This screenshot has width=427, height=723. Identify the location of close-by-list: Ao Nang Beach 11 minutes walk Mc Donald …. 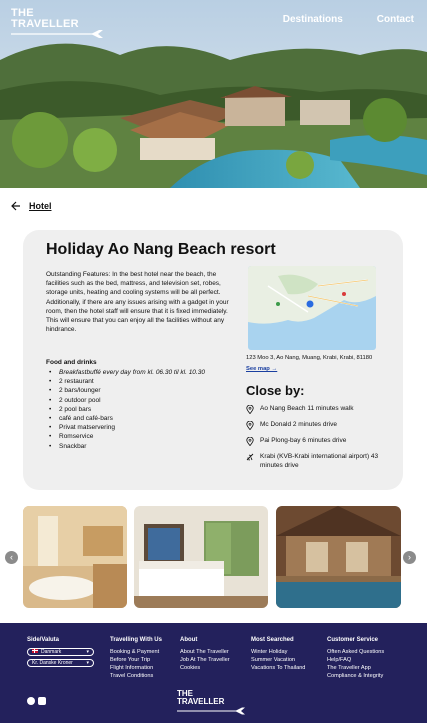
(316, 441).